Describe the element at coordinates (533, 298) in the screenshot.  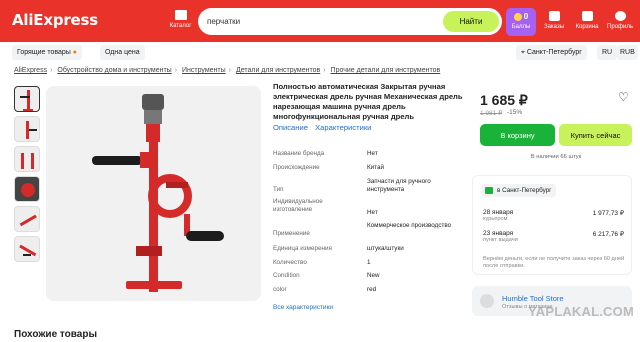
I see `store-name: Humble Tool Store` at that location.